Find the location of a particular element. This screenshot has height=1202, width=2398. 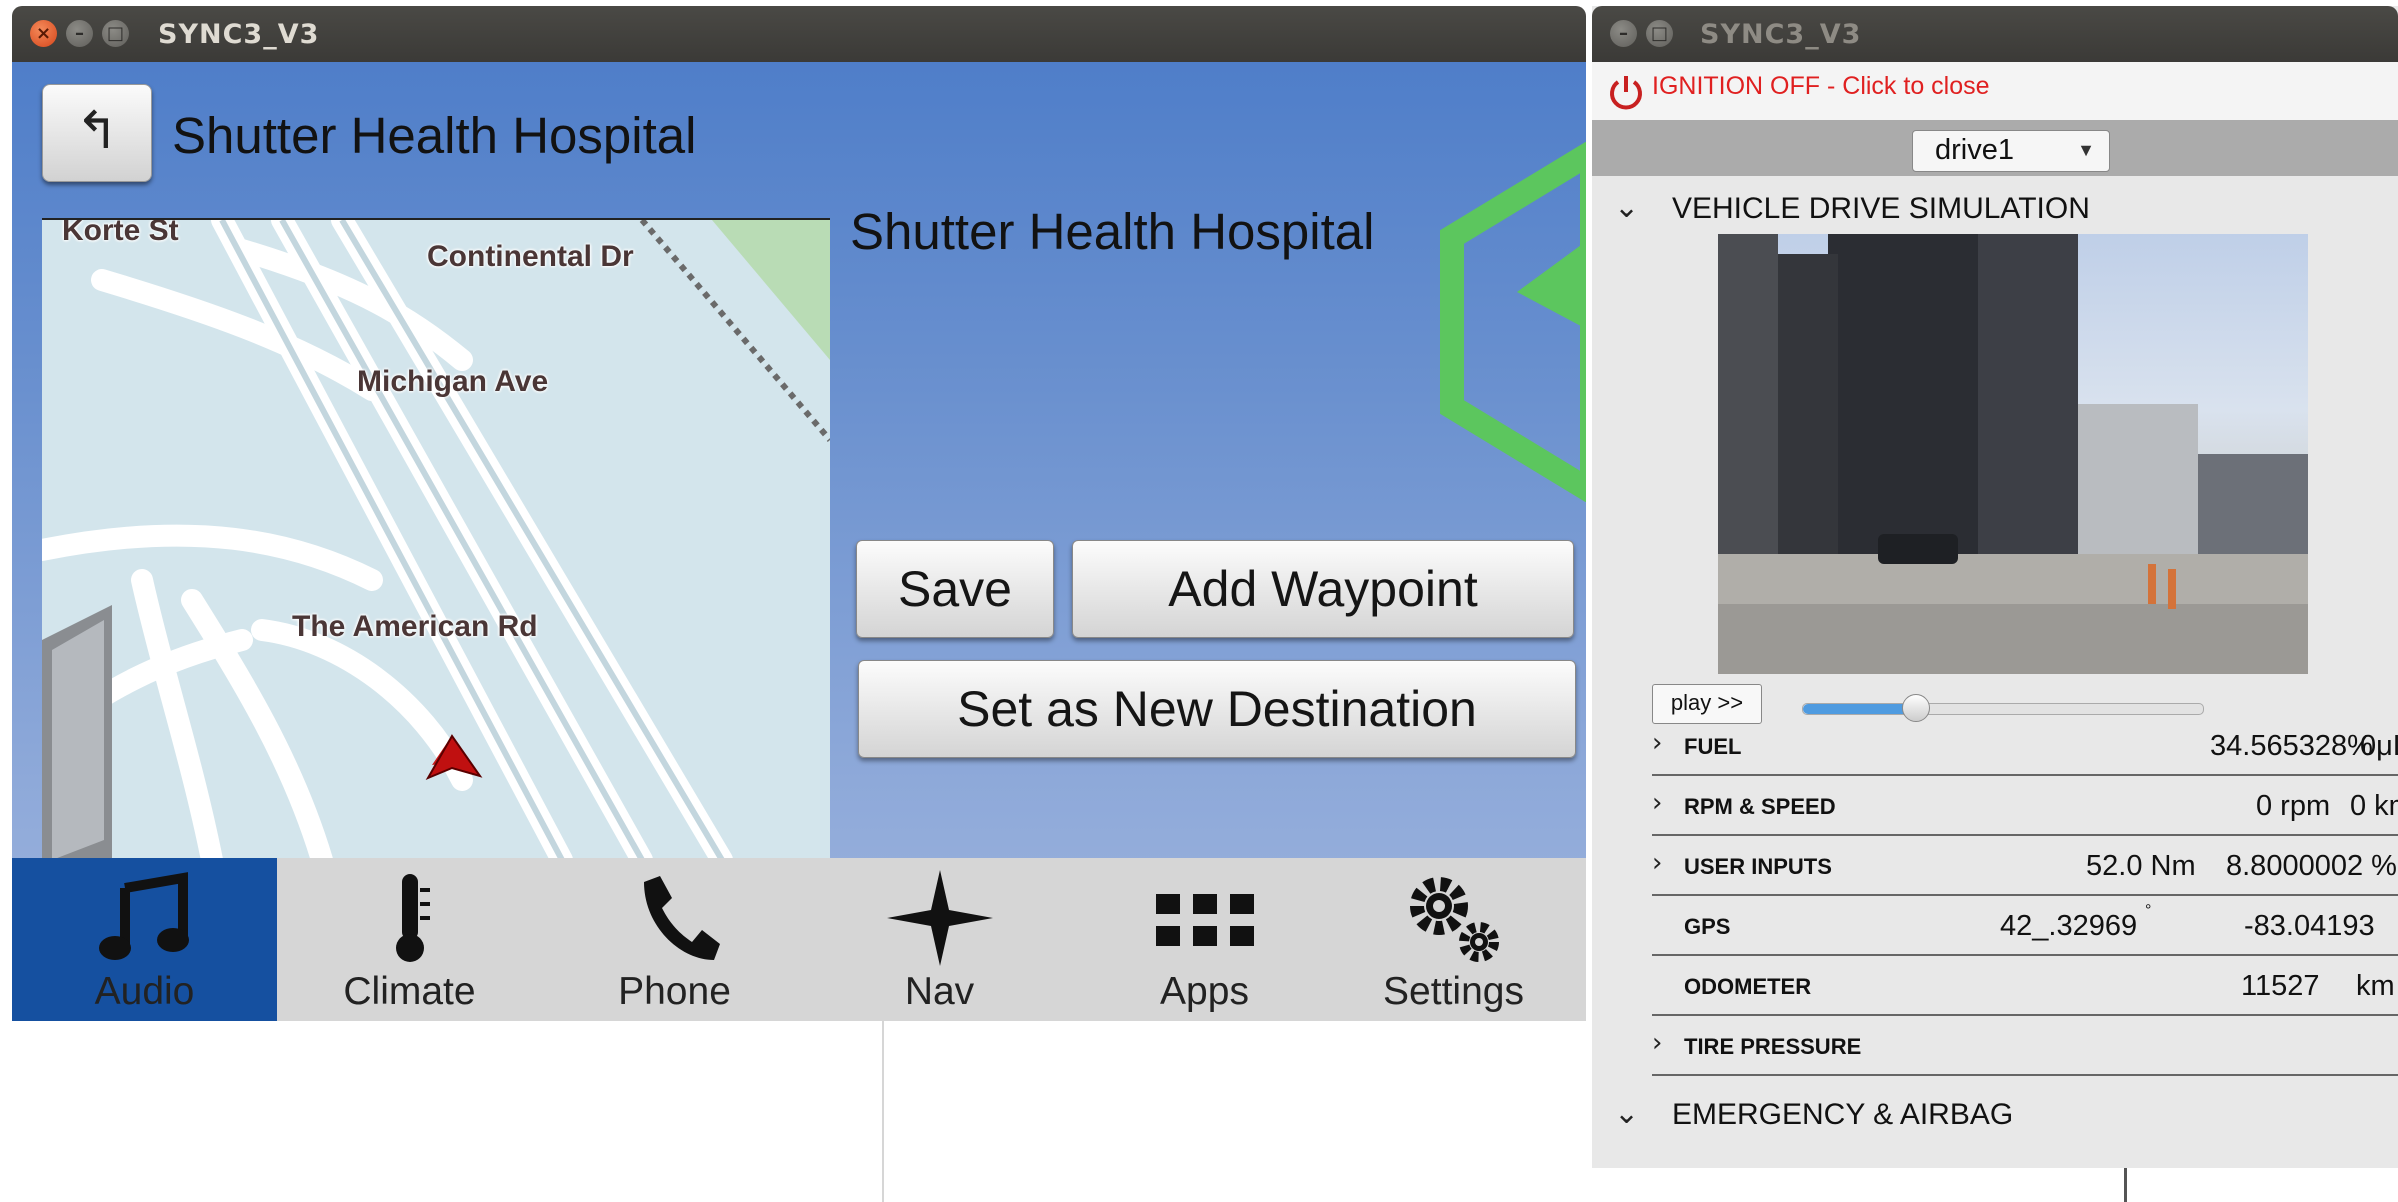

compass-star-icon is located at coordinates (939, 918).